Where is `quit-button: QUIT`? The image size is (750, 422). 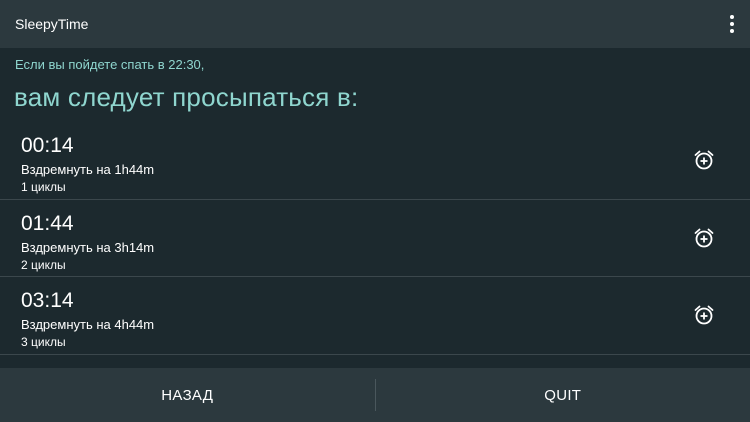
quit-button: QUIT is located at coordinates (563, 395).